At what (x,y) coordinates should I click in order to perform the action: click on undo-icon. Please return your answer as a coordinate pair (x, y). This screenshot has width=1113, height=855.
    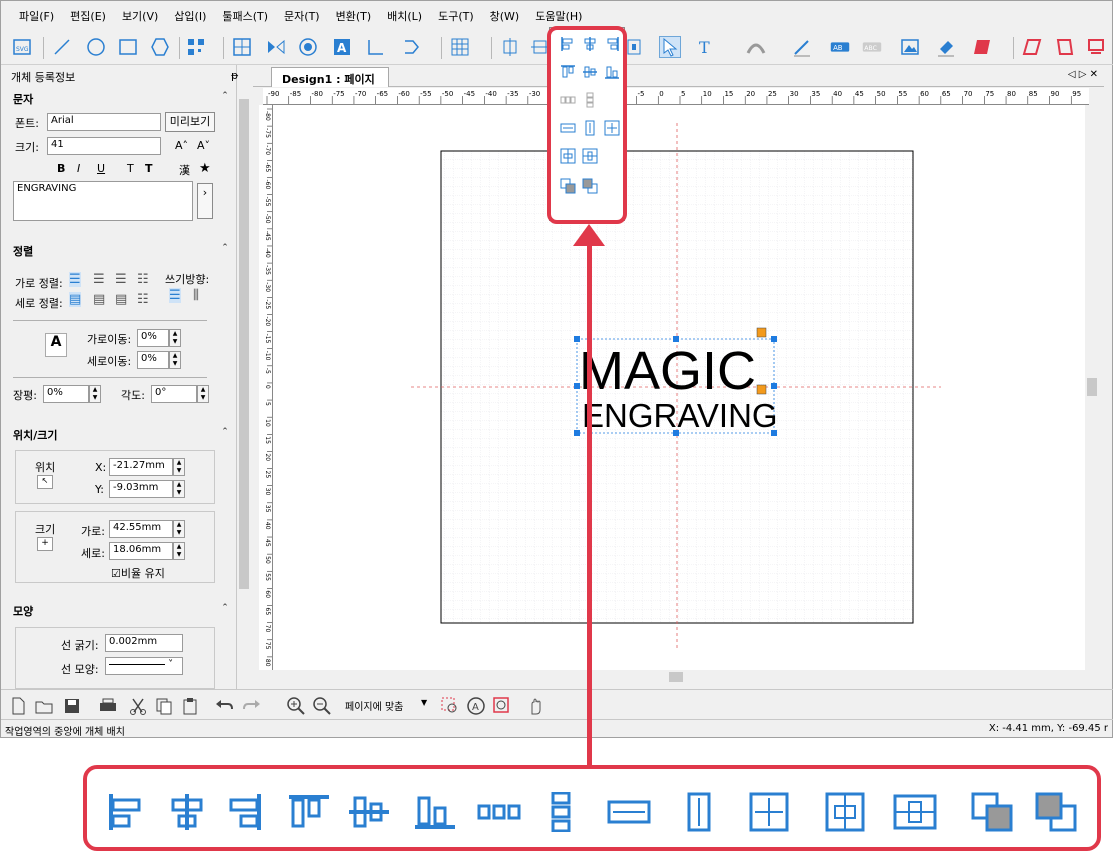
    Looking at the image, I should click on (224, 706).